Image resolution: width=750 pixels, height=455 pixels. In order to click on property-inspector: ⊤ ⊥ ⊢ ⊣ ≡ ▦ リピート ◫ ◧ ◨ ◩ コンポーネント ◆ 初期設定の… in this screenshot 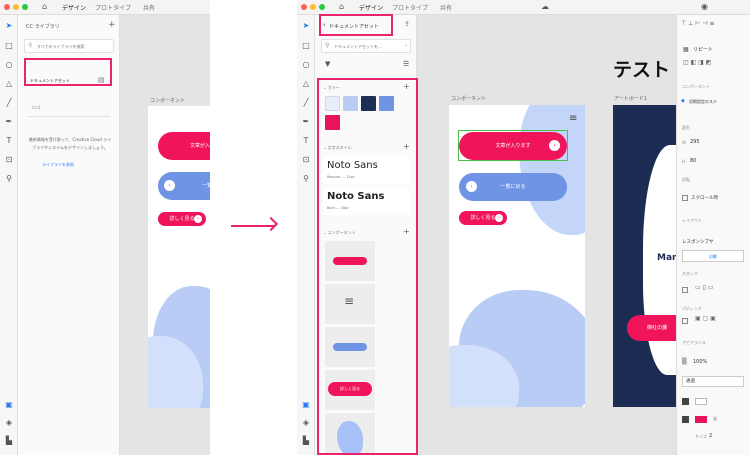, I will do `click(713, 235)`.